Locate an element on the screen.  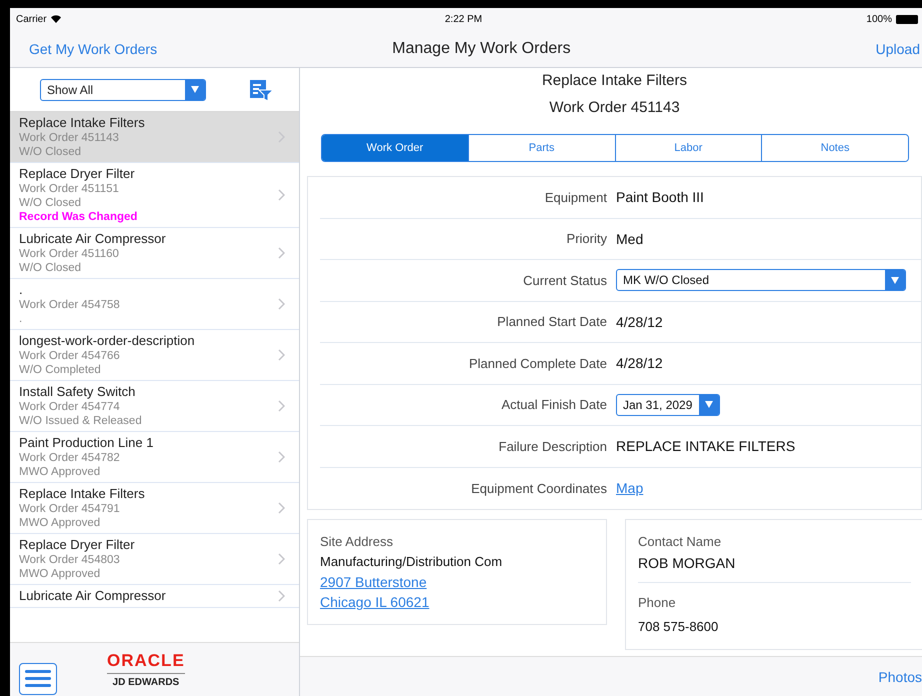
site-name: Manufacturing/Distribution Com is located at coordinates (412, 562).